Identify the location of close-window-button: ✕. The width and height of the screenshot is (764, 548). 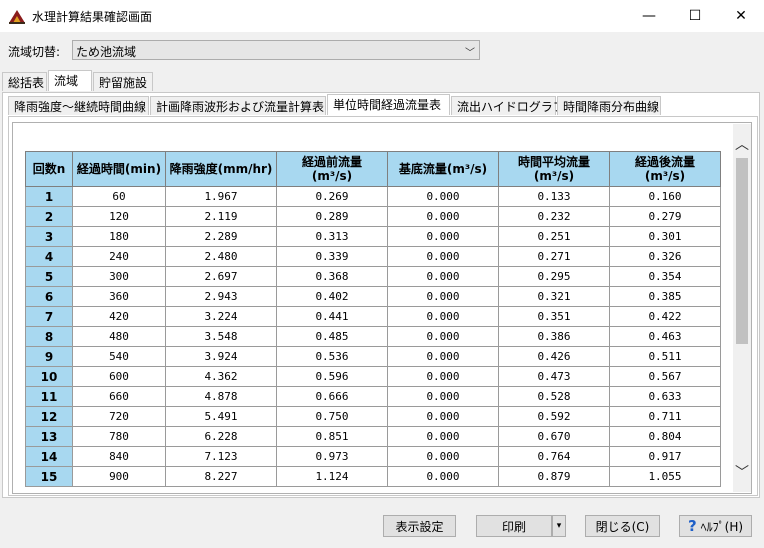
(741, 16).